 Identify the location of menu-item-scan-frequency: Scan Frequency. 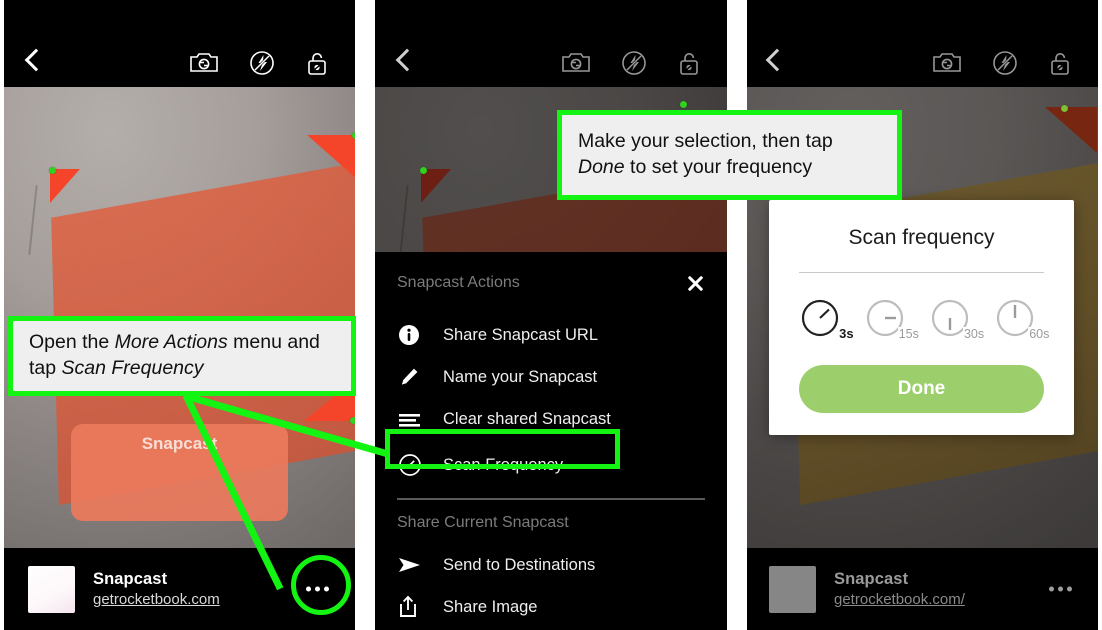
(551, 465).